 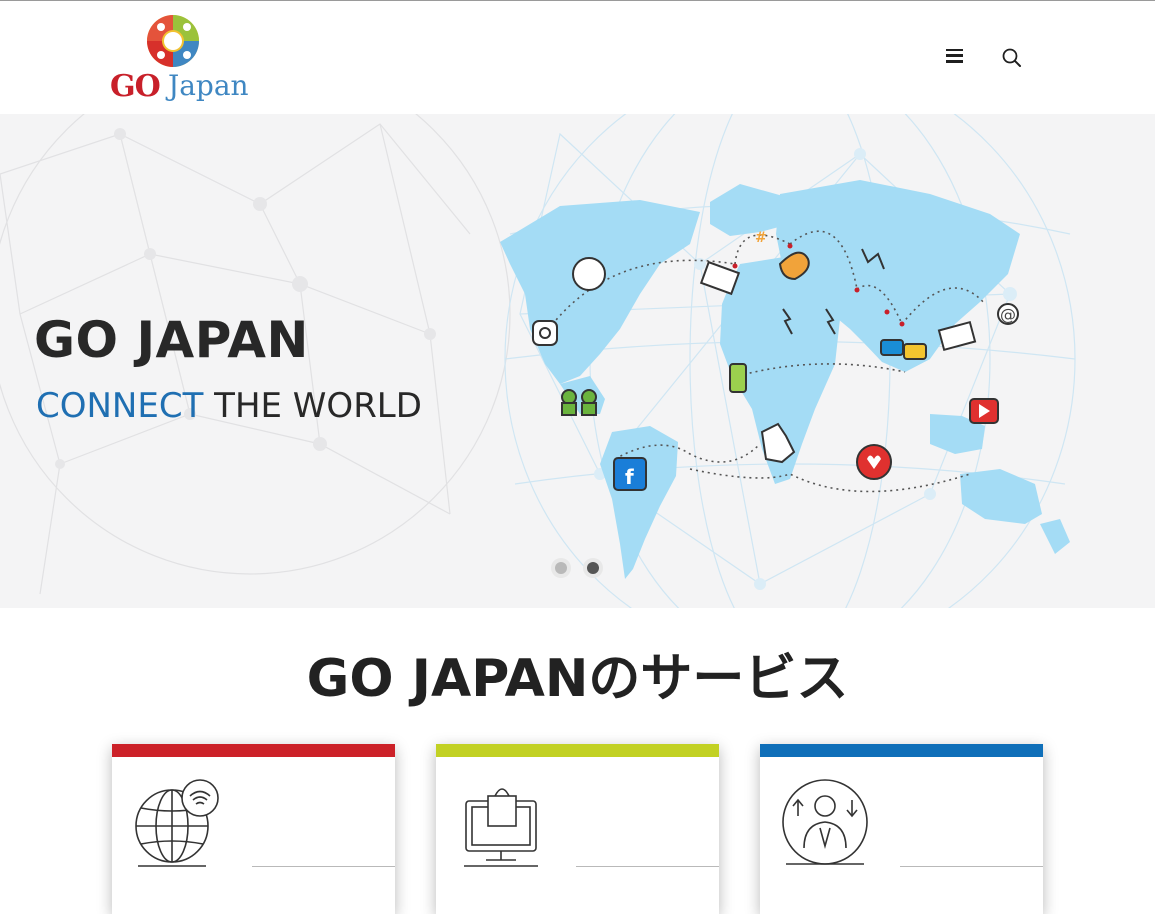 I want to click on site-logo: GO Japan, so click(x=180, y=59).